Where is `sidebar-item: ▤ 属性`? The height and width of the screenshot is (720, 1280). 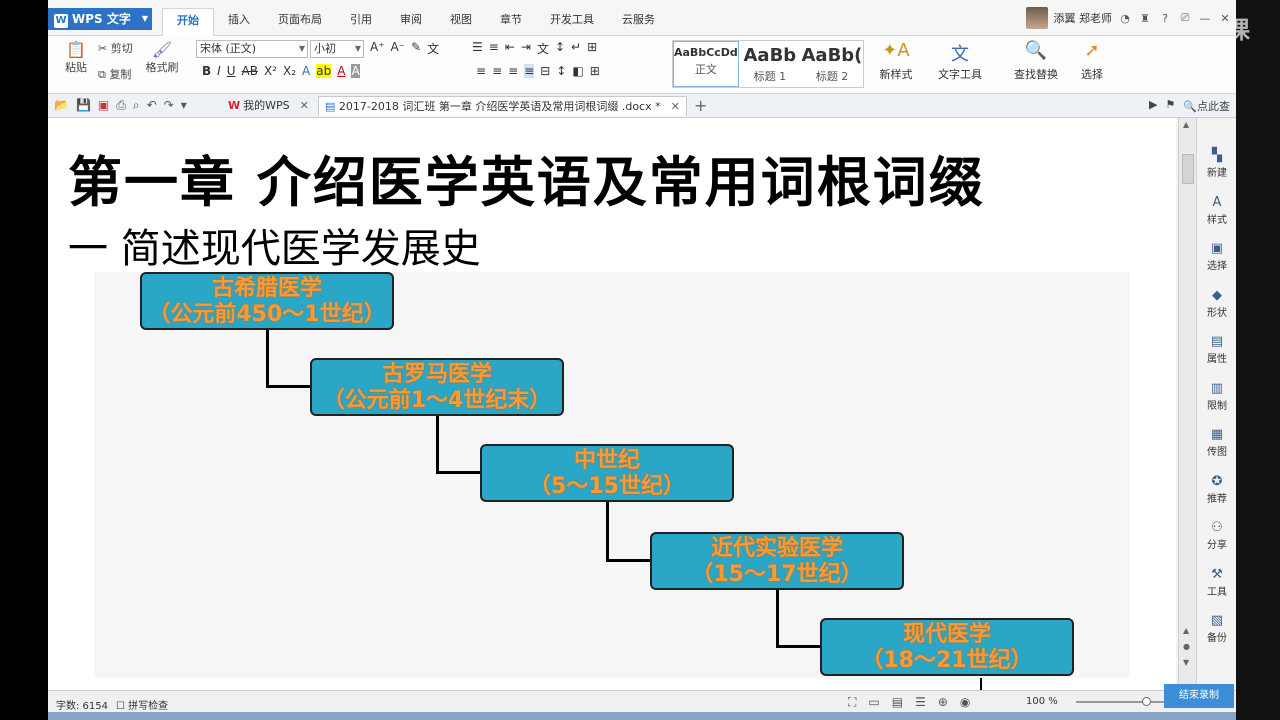
sidebar-item: ▤ 属性 is located at coordinates (1216, 349).